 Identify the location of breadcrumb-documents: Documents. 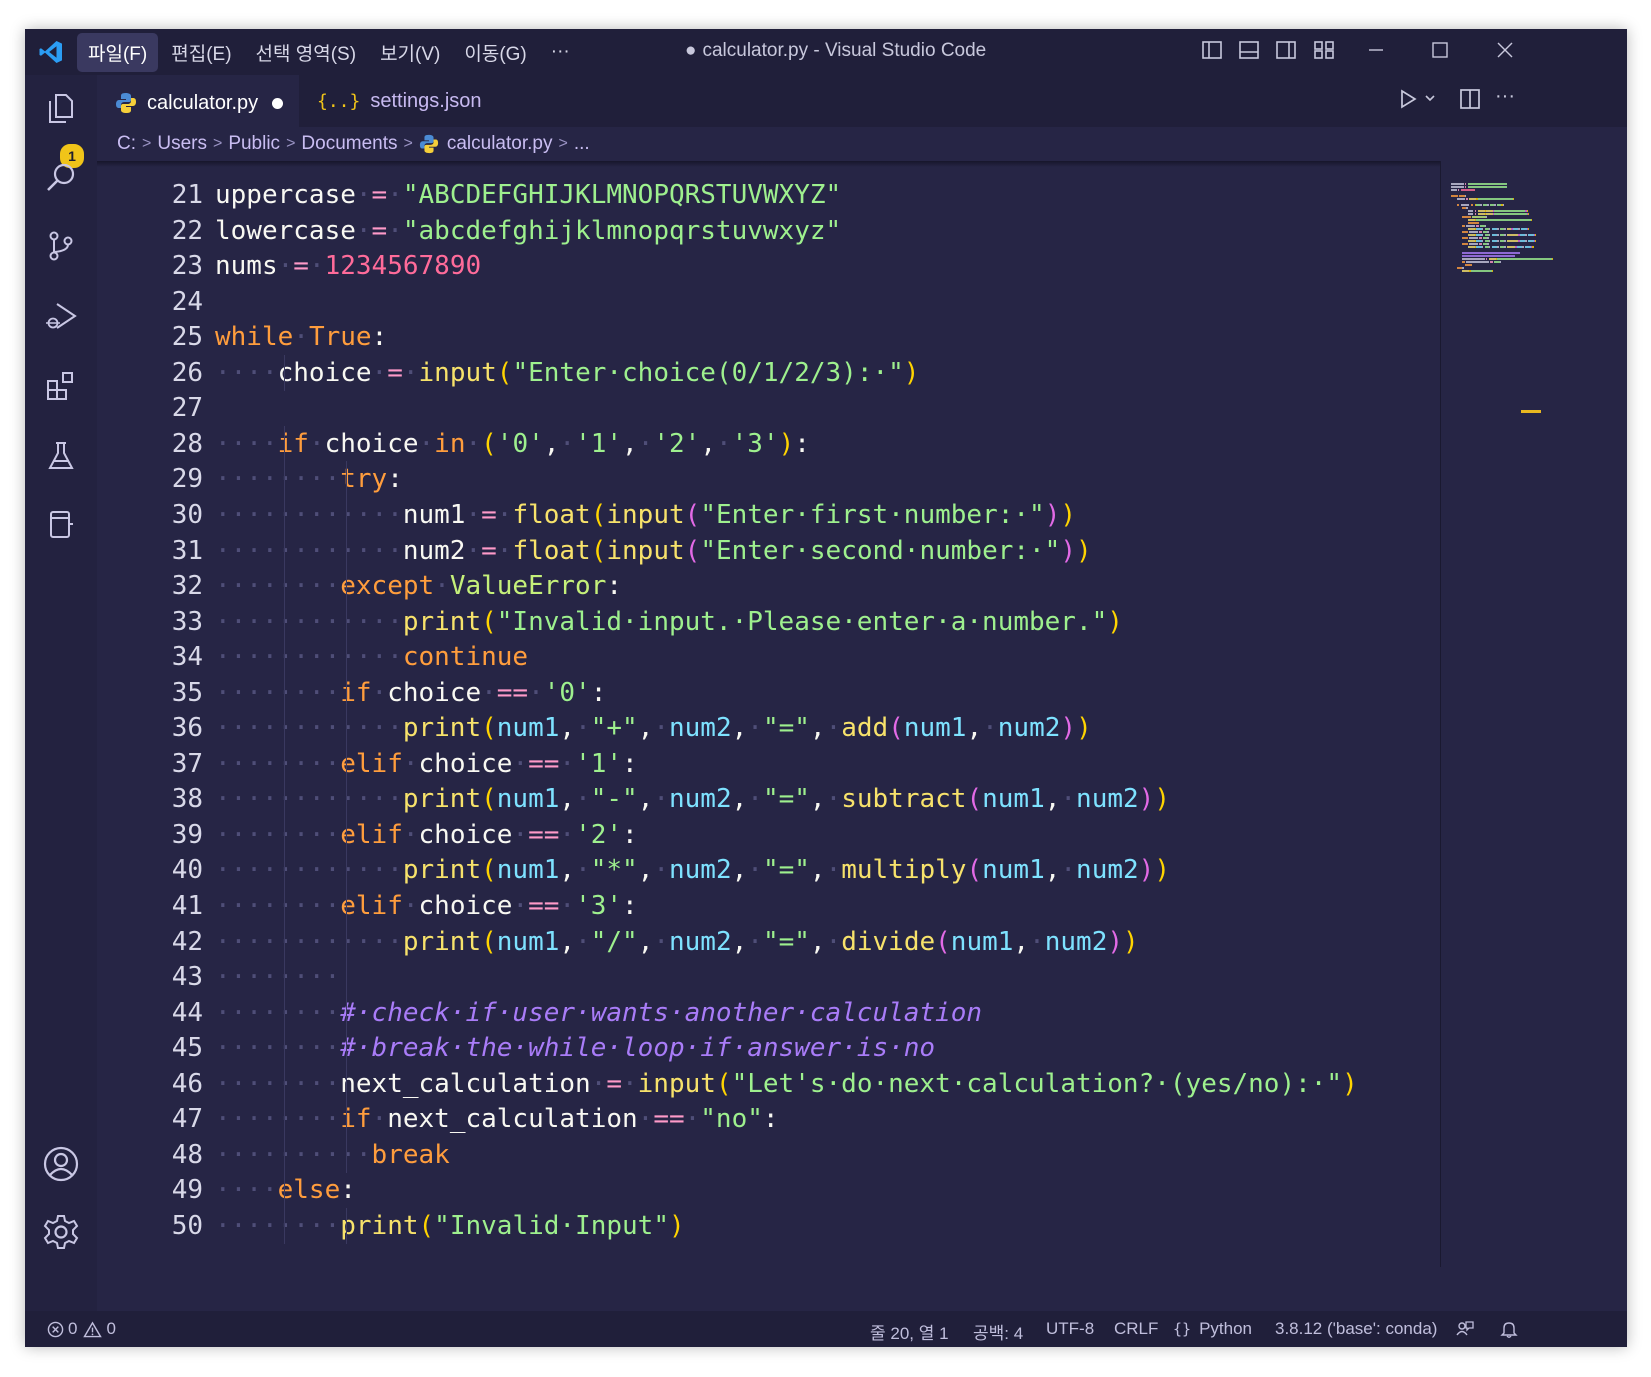
(349, 144).